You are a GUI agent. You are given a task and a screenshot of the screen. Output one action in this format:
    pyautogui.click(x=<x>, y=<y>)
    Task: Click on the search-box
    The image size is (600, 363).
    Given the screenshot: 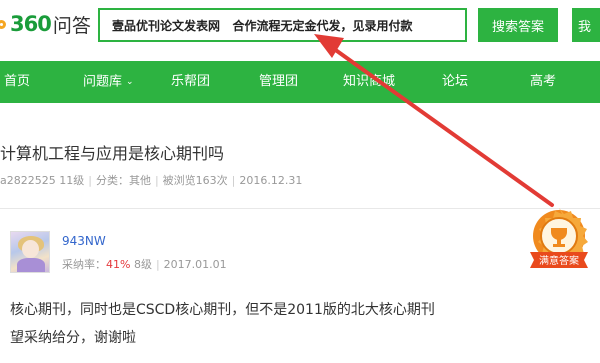 What is the action you would take?
    pyautogui.click(x=282, y=25)
    